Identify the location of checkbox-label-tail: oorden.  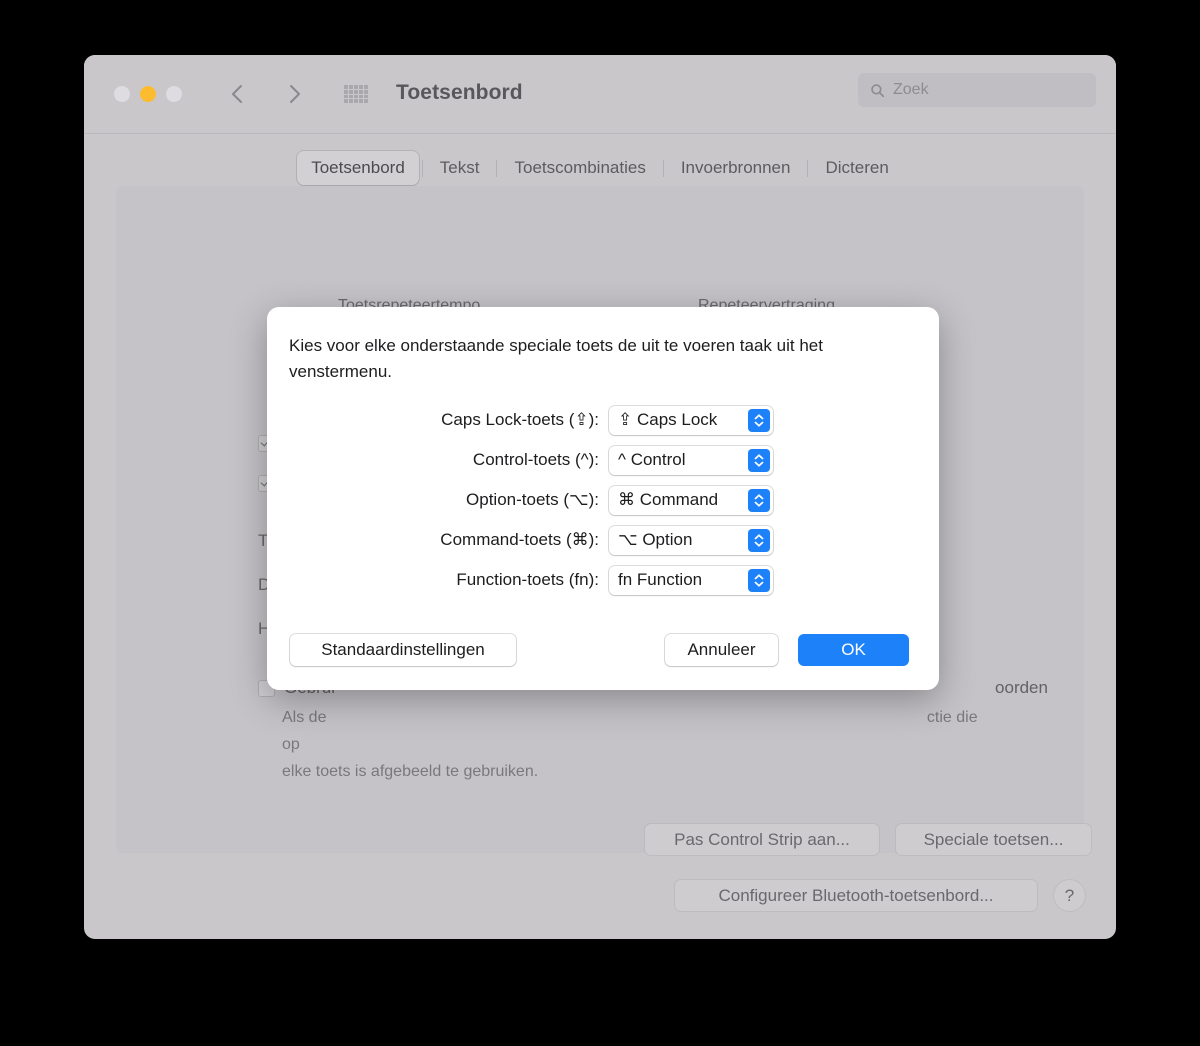
(1021, 687).